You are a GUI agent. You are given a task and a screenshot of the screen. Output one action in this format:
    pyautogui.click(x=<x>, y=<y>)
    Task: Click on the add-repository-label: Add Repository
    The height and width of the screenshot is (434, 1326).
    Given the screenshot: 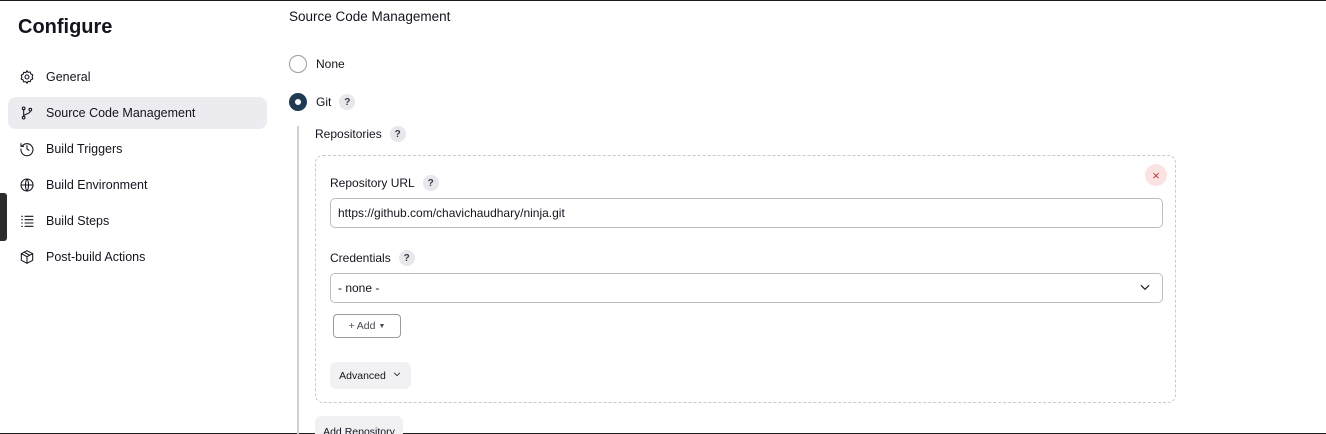 What is the action you would take?
    pyautogui.click(x=359, y=430)
    